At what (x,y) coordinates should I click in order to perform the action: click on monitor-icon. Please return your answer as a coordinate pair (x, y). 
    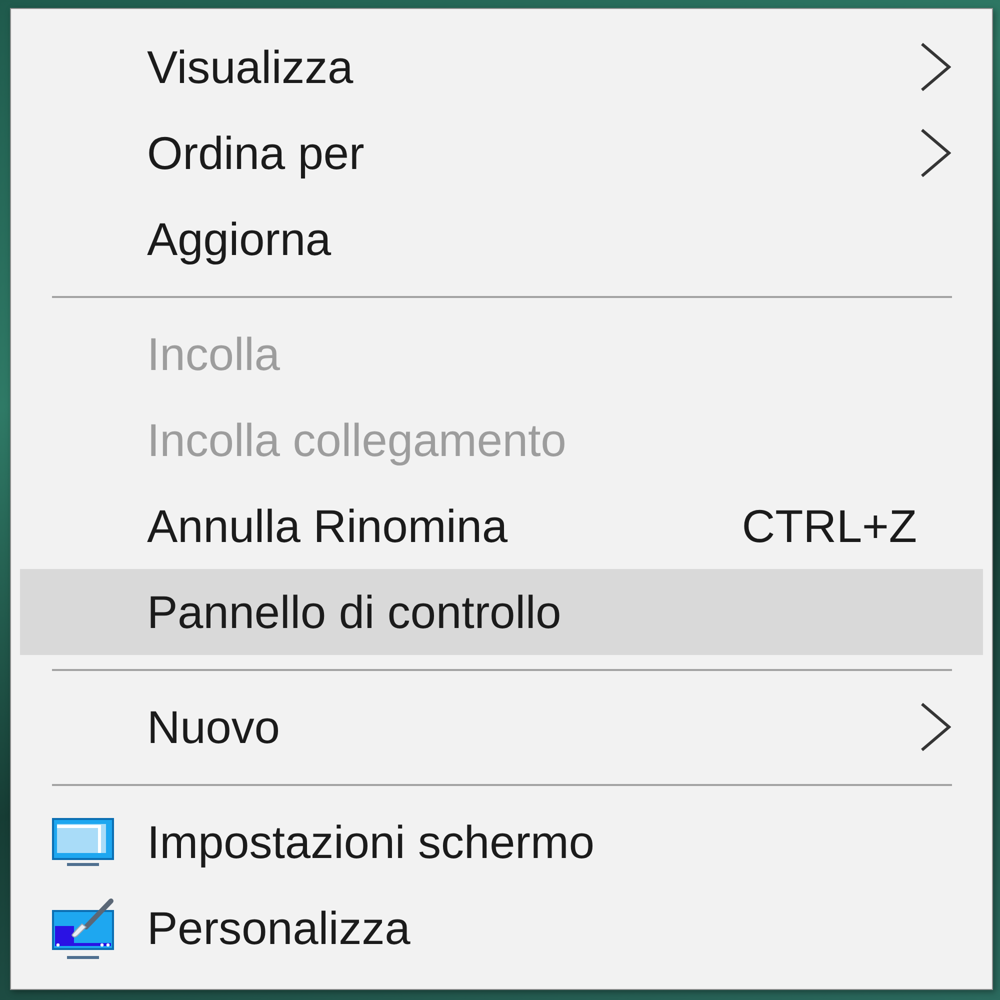
    Looking at the image, I should click on (83, 842).